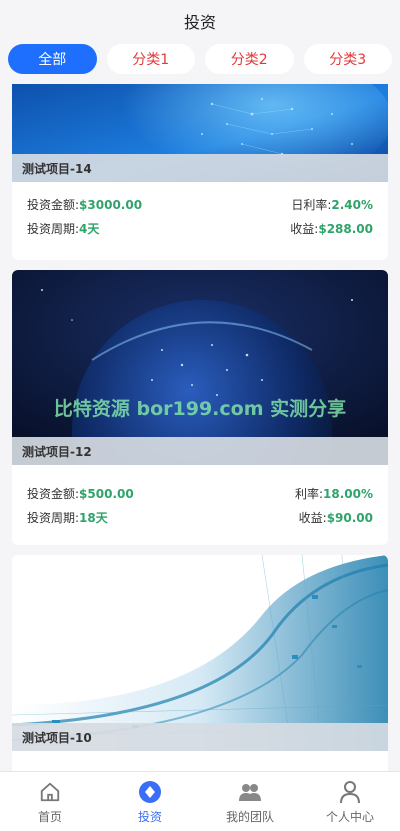 The height and width of the screenshot is (831, 400). Describe the element at coordinates (200, 133) in the screenshot. I see `project-banner: 测试项目-14` at that location.